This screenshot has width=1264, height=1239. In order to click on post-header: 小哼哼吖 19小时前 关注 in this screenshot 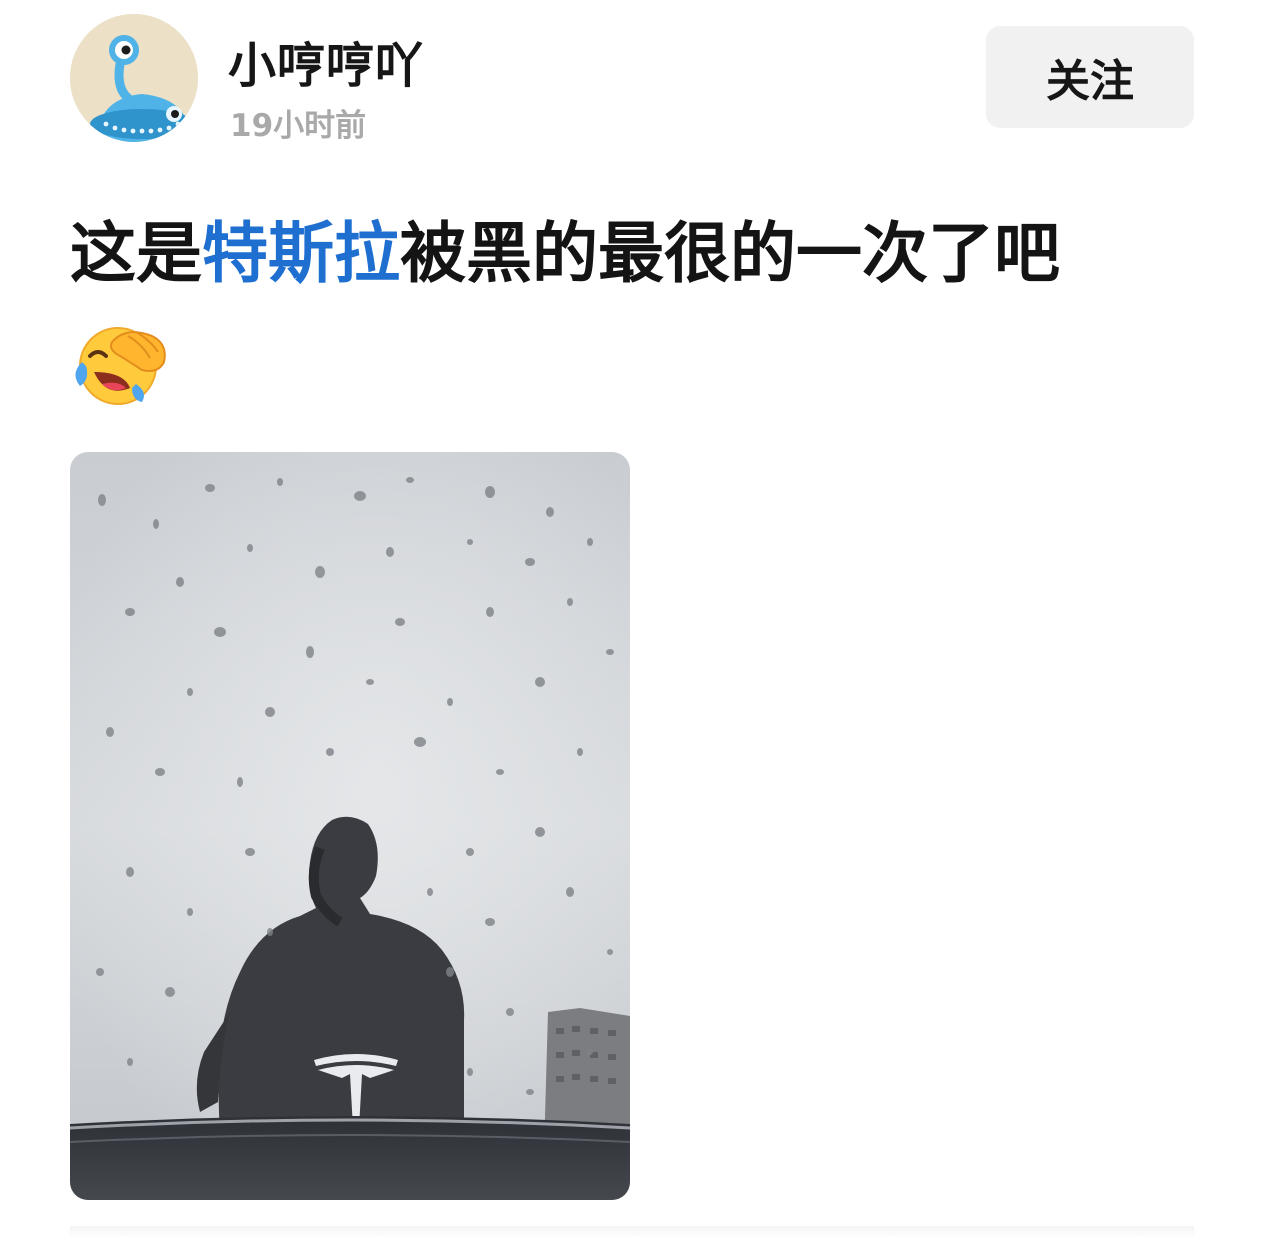, I will do `click(632, 79)`.